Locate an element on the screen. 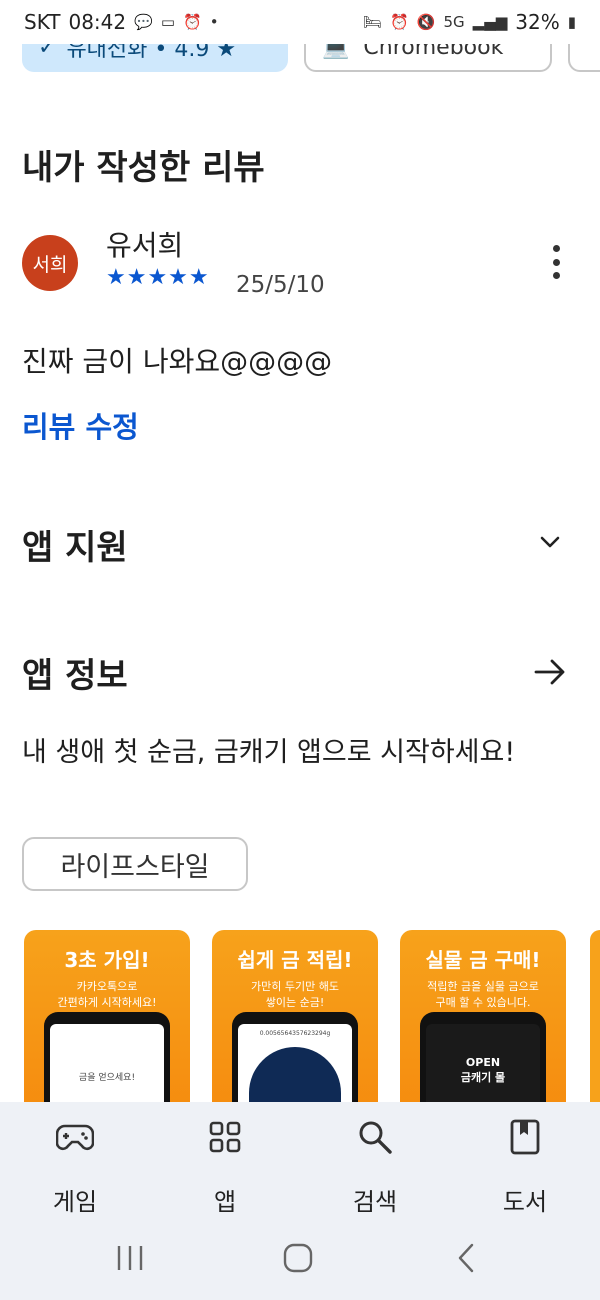  voicemail-icon: ▭ is located at coordinates (167, 22).